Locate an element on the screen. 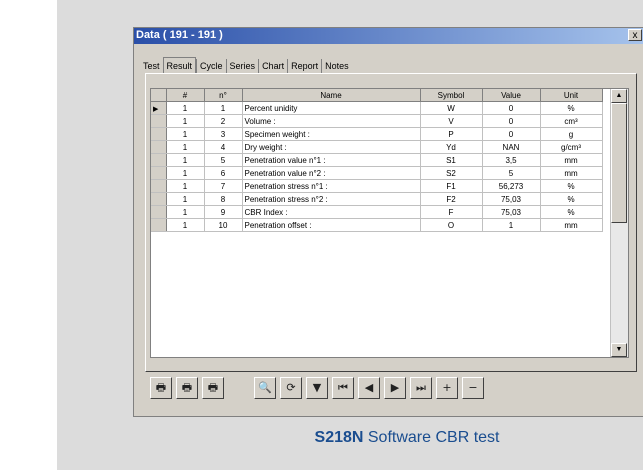 This screenshot has width=643, height=470. table-cell: Percent unidity is located at coordinates (331, 108).